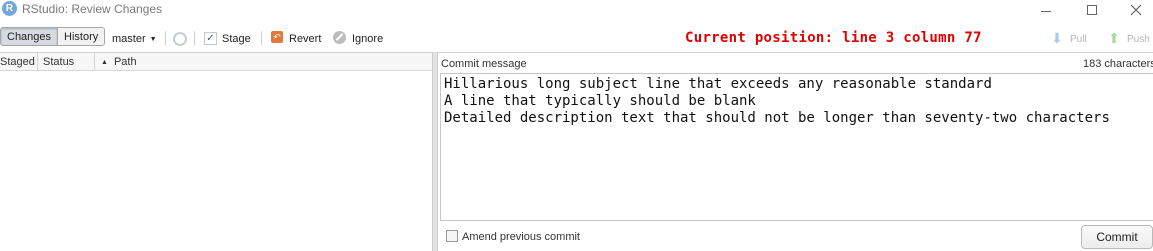 The image size is (1153, 251). What do you see at coordinates (9, 8) in the screenshot?
I see `rstudio-logo-icon: R` at bounding box center [9, 8].